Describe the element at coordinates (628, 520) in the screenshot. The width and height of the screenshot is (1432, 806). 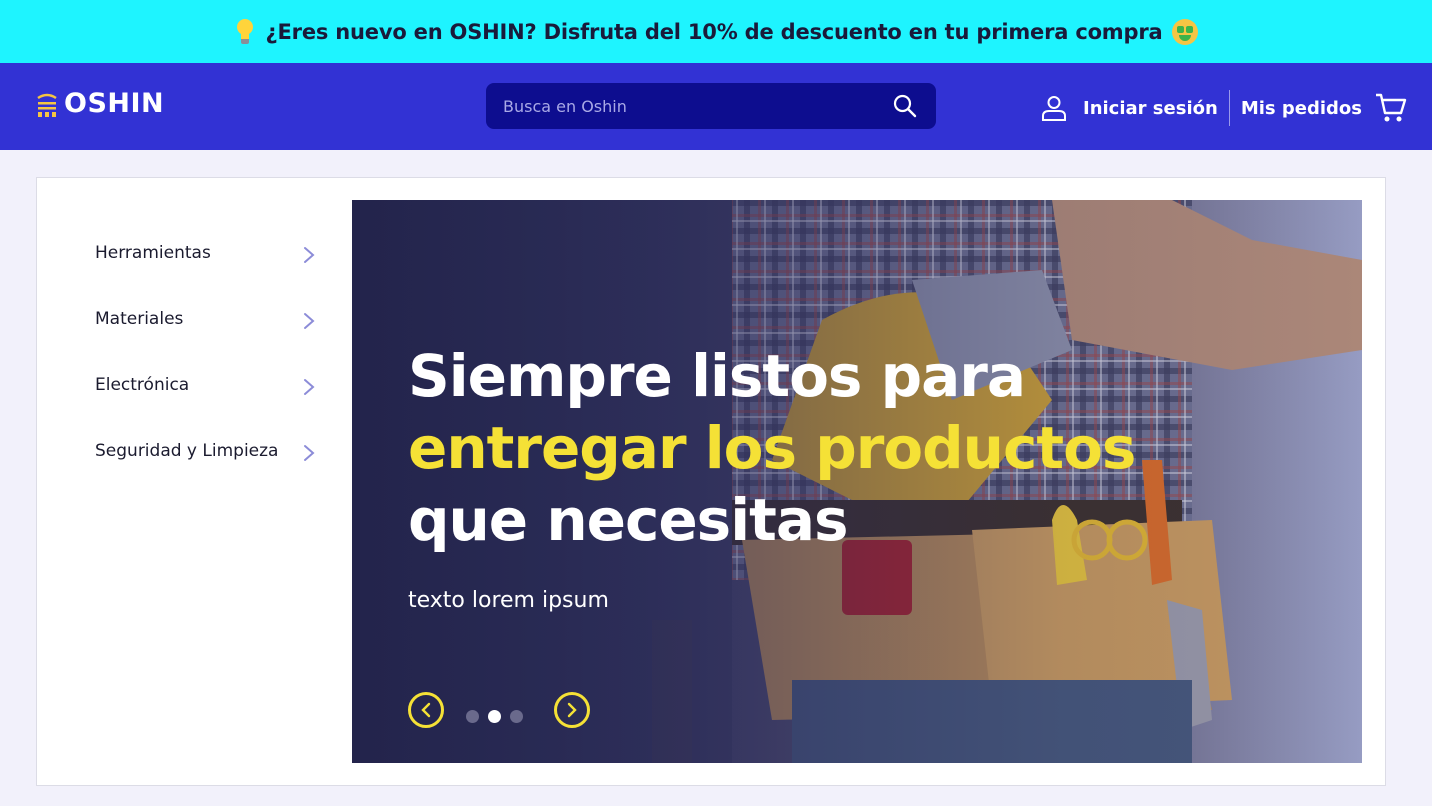
I see `hero-title-line3: que necesitas` at that location.